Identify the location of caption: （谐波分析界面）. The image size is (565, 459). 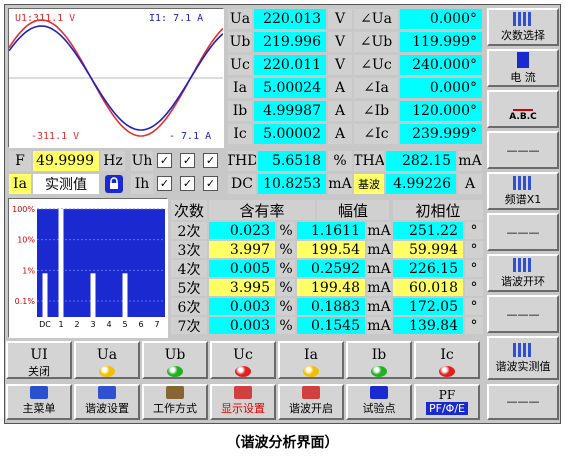
(282, 443).